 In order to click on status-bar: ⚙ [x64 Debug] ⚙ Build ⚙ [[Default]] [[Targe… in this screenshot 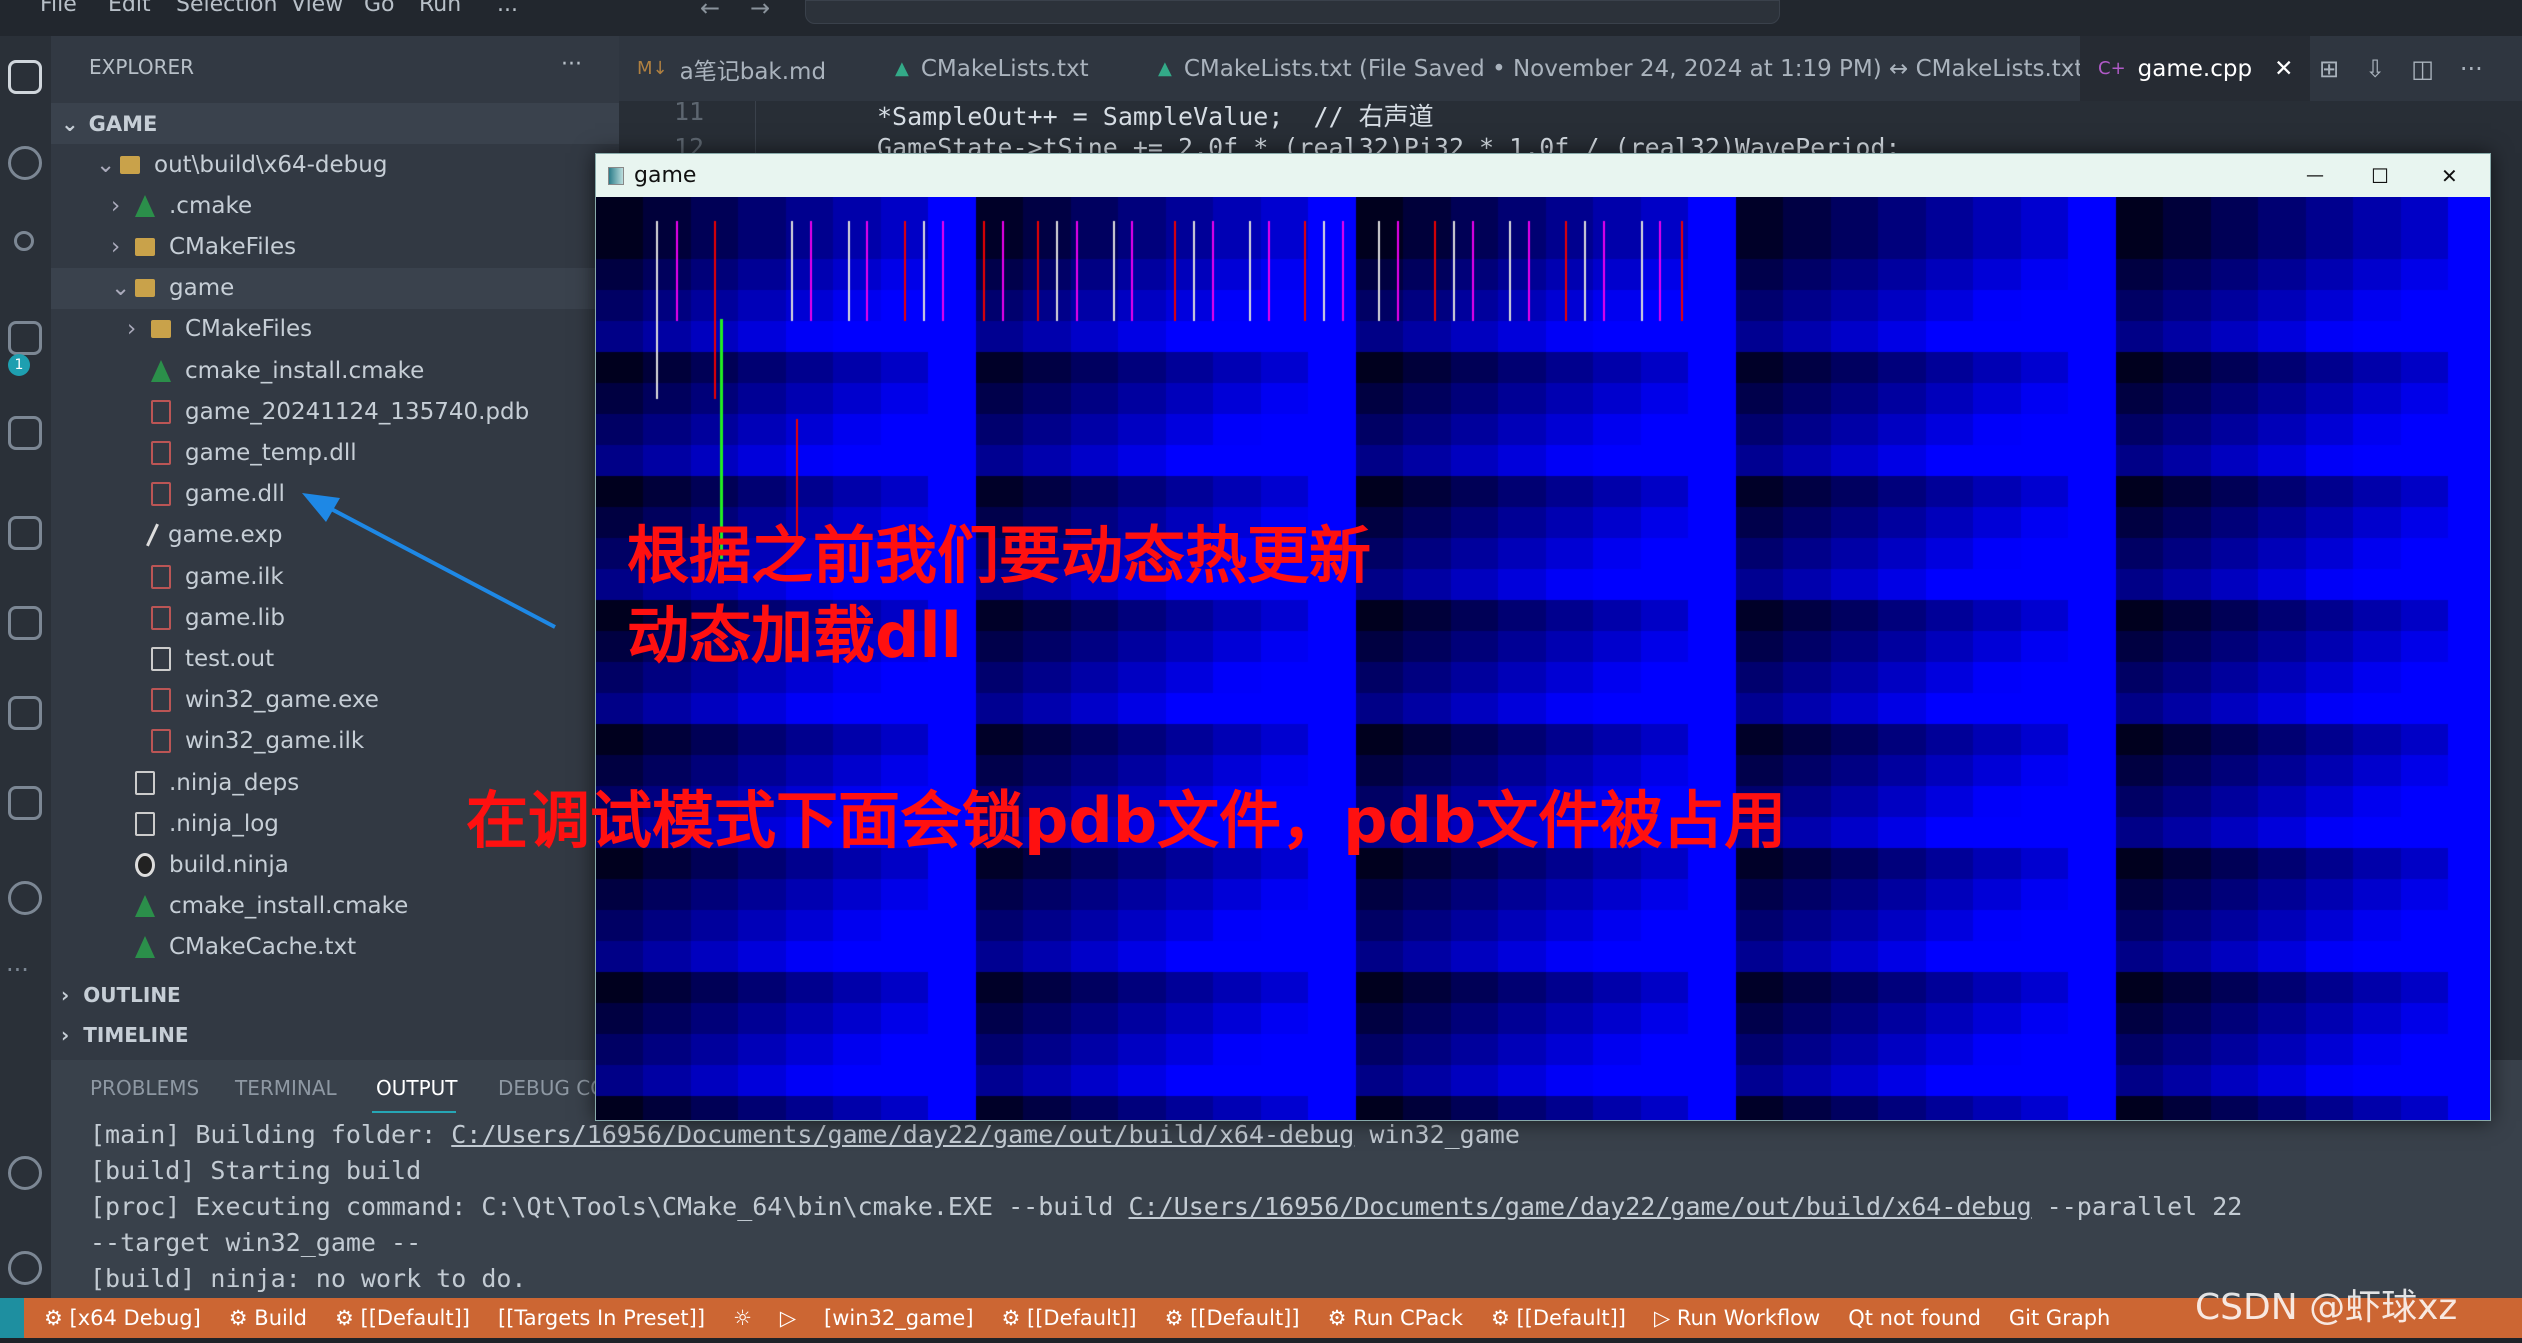, I will do `click(1261, 1318)`.